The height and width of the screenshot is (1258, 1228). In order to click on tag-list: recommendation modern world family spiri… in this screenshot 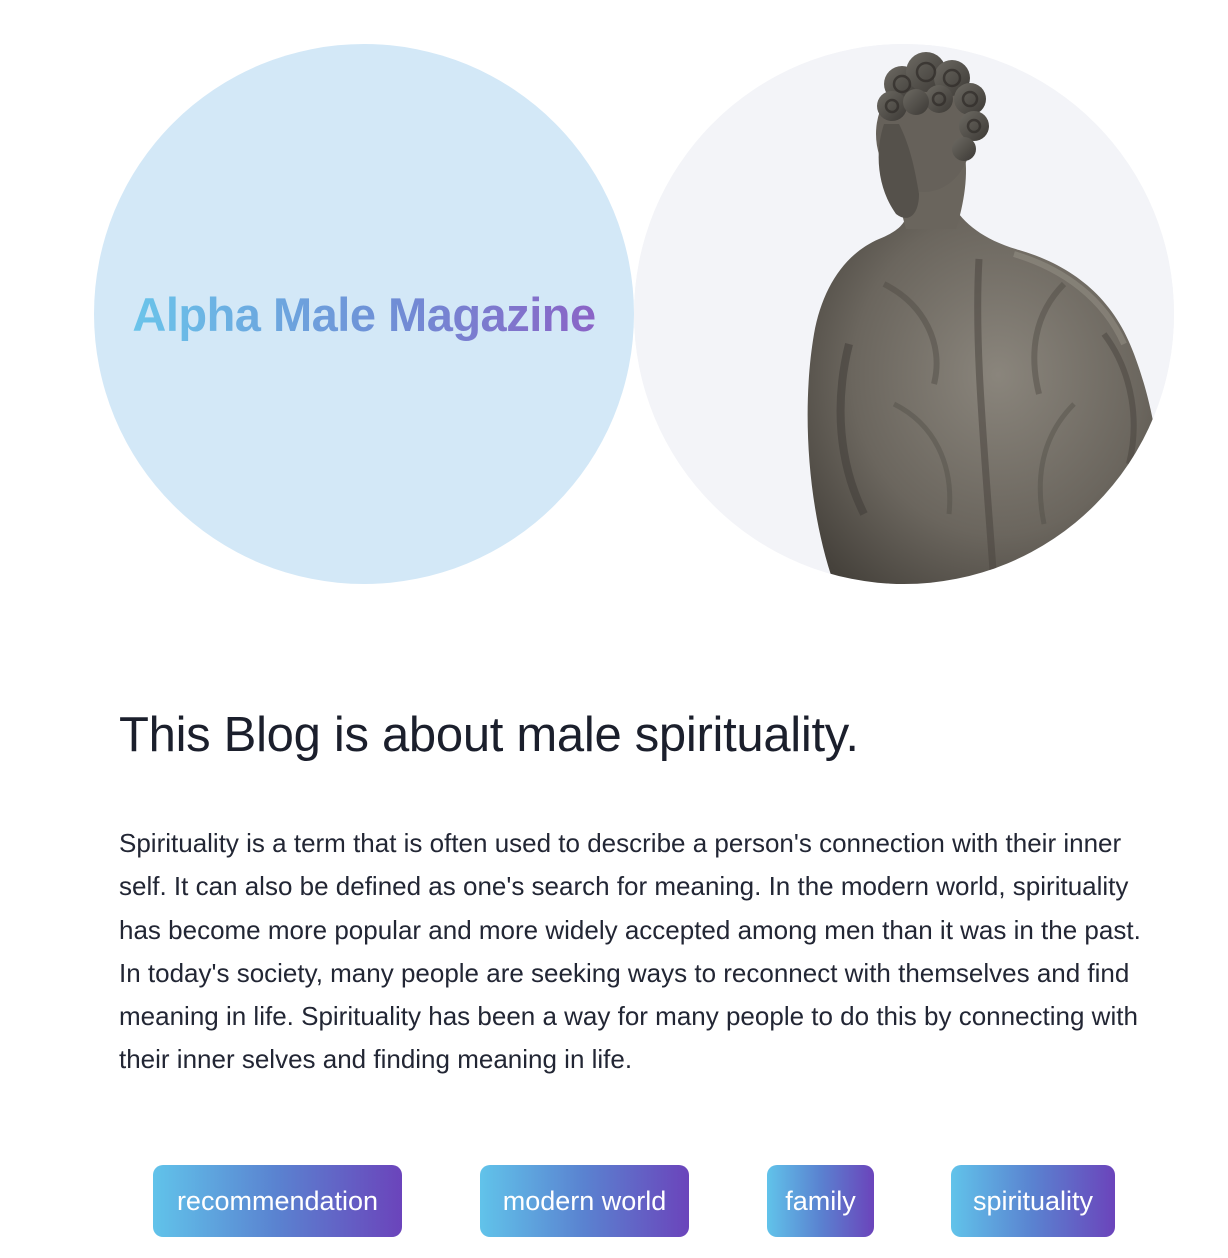, I will do `click(614, 1201)`.